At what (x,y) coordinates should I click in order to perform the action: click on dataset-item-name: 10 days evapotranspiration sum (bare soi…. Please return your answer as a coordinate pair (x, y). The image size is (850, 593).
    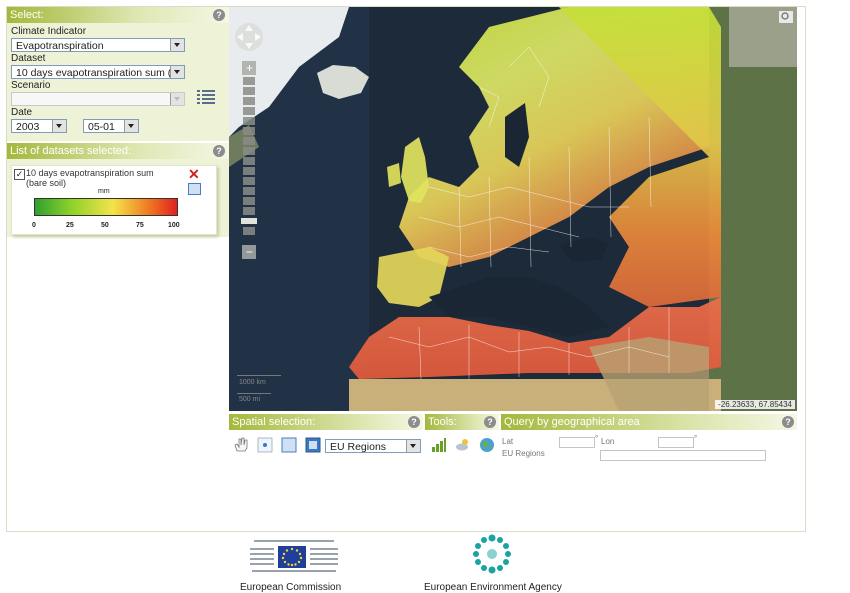
    Looking at the image, I should click on (90, 178).